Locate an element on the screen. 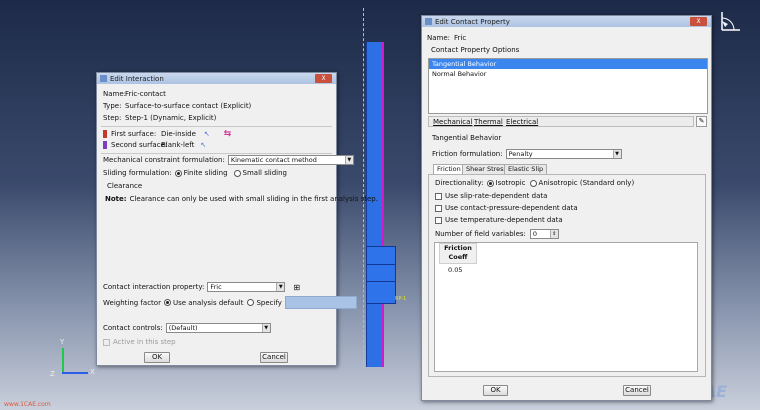  name-row: Name: Fric-contact is located at coordinates (134, 94).